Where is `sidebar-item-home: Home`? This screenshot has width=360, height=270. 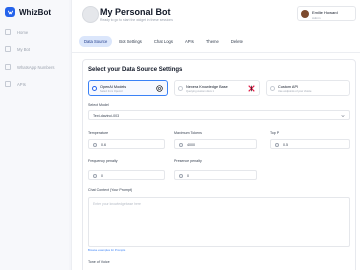
sidebar-item-home: Home is located at coordinates (16, 32).